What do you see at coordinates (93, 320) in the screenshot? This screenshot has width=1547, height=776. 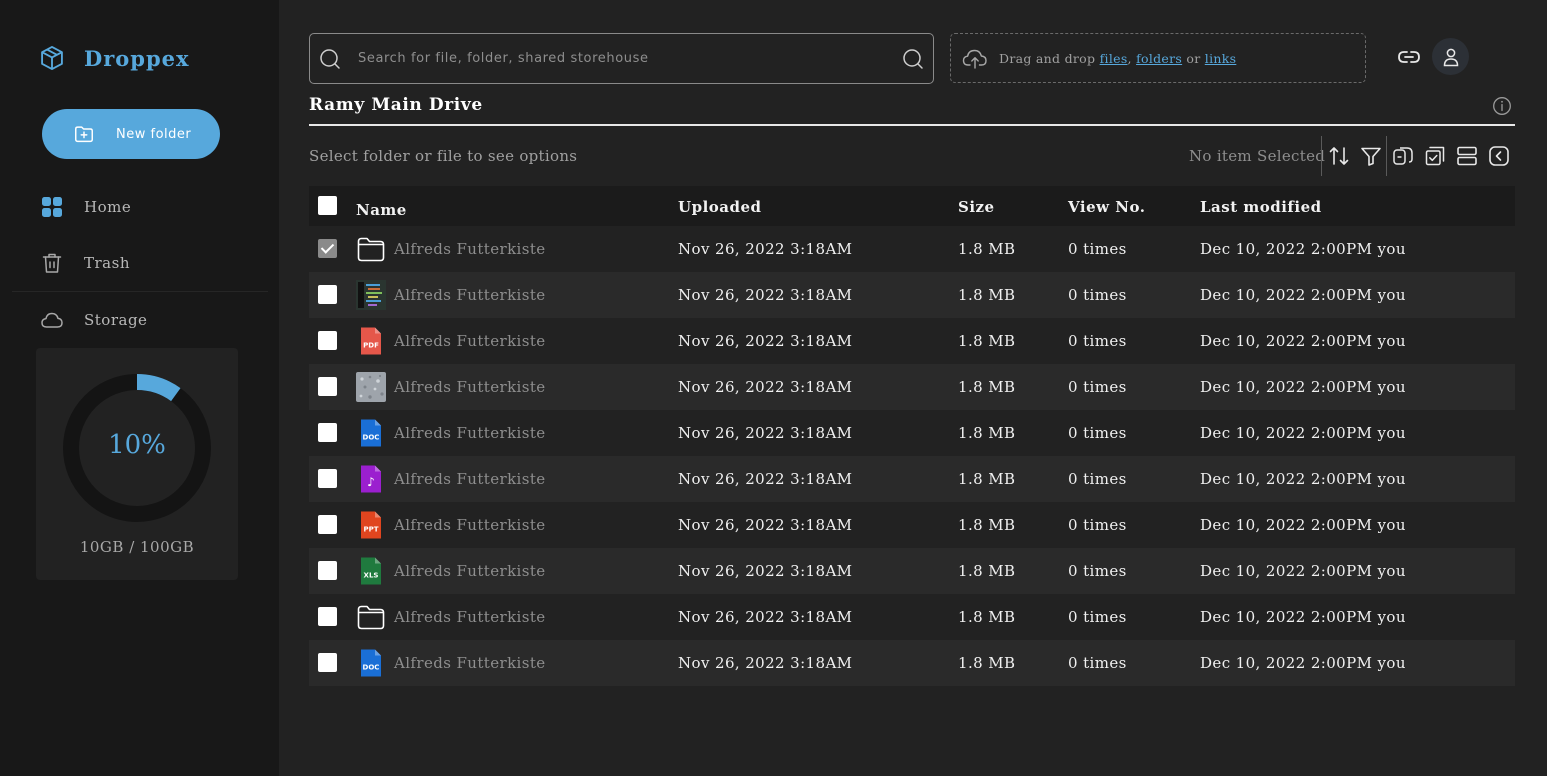 I see `sidebar-item-storage: Storage` at bounding box center [93, 320].